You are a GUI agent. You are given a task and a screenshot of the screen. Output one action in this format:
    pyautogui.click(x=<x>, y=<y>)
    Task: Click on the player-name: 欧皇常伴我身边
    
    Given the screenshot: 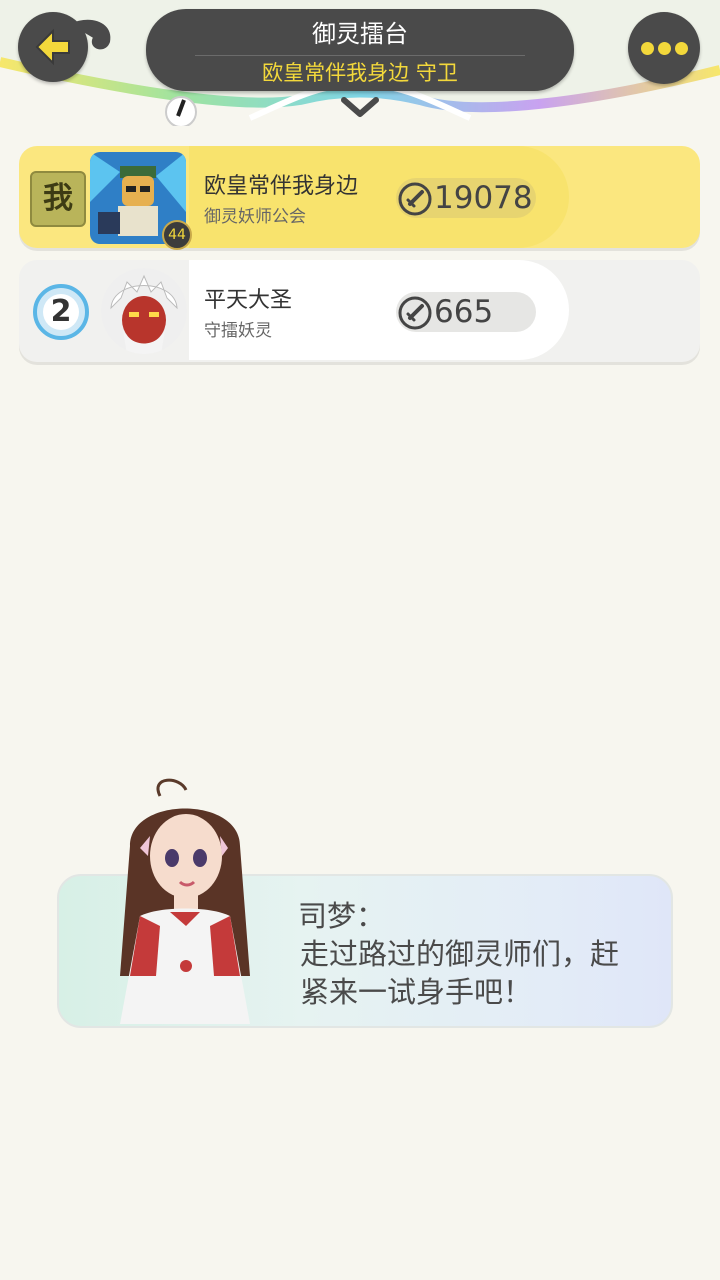 What is the action you would take?
    pyautogui.click(x=281, y=186)
    